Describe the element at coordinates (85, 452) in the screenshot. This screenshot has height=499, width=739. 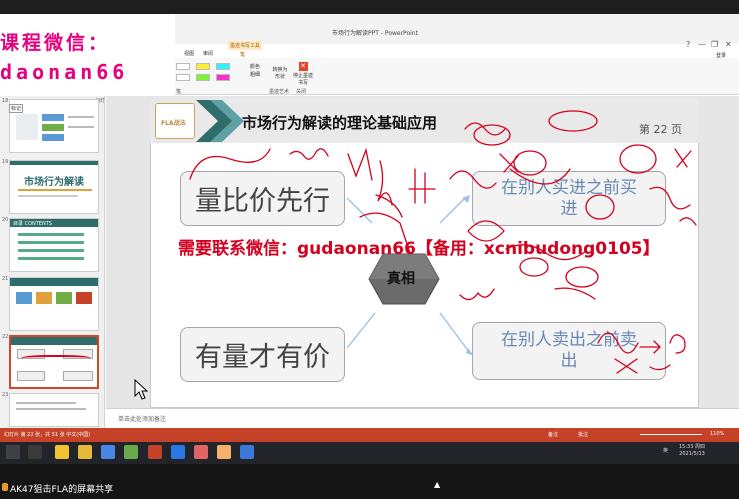
I see `folder-icon` at that location.